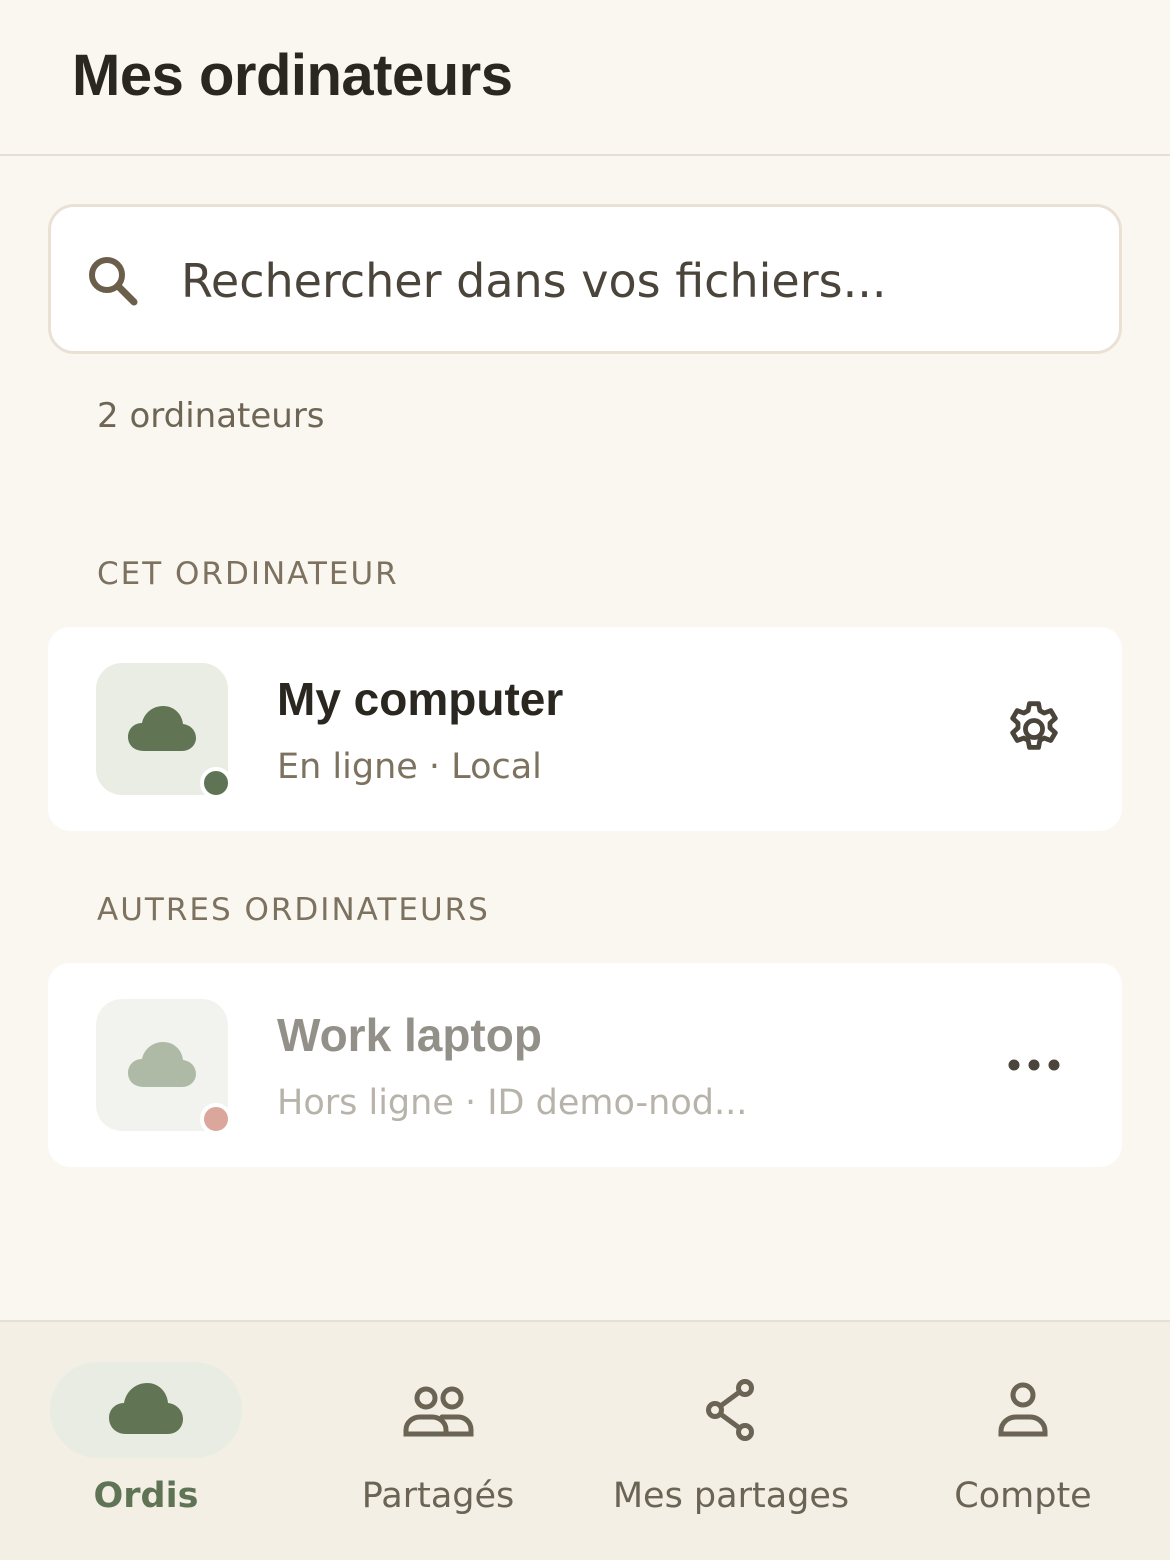 This screenshot has height=1560, width=1170. I want to click on share-icon, so click(730, 1410).